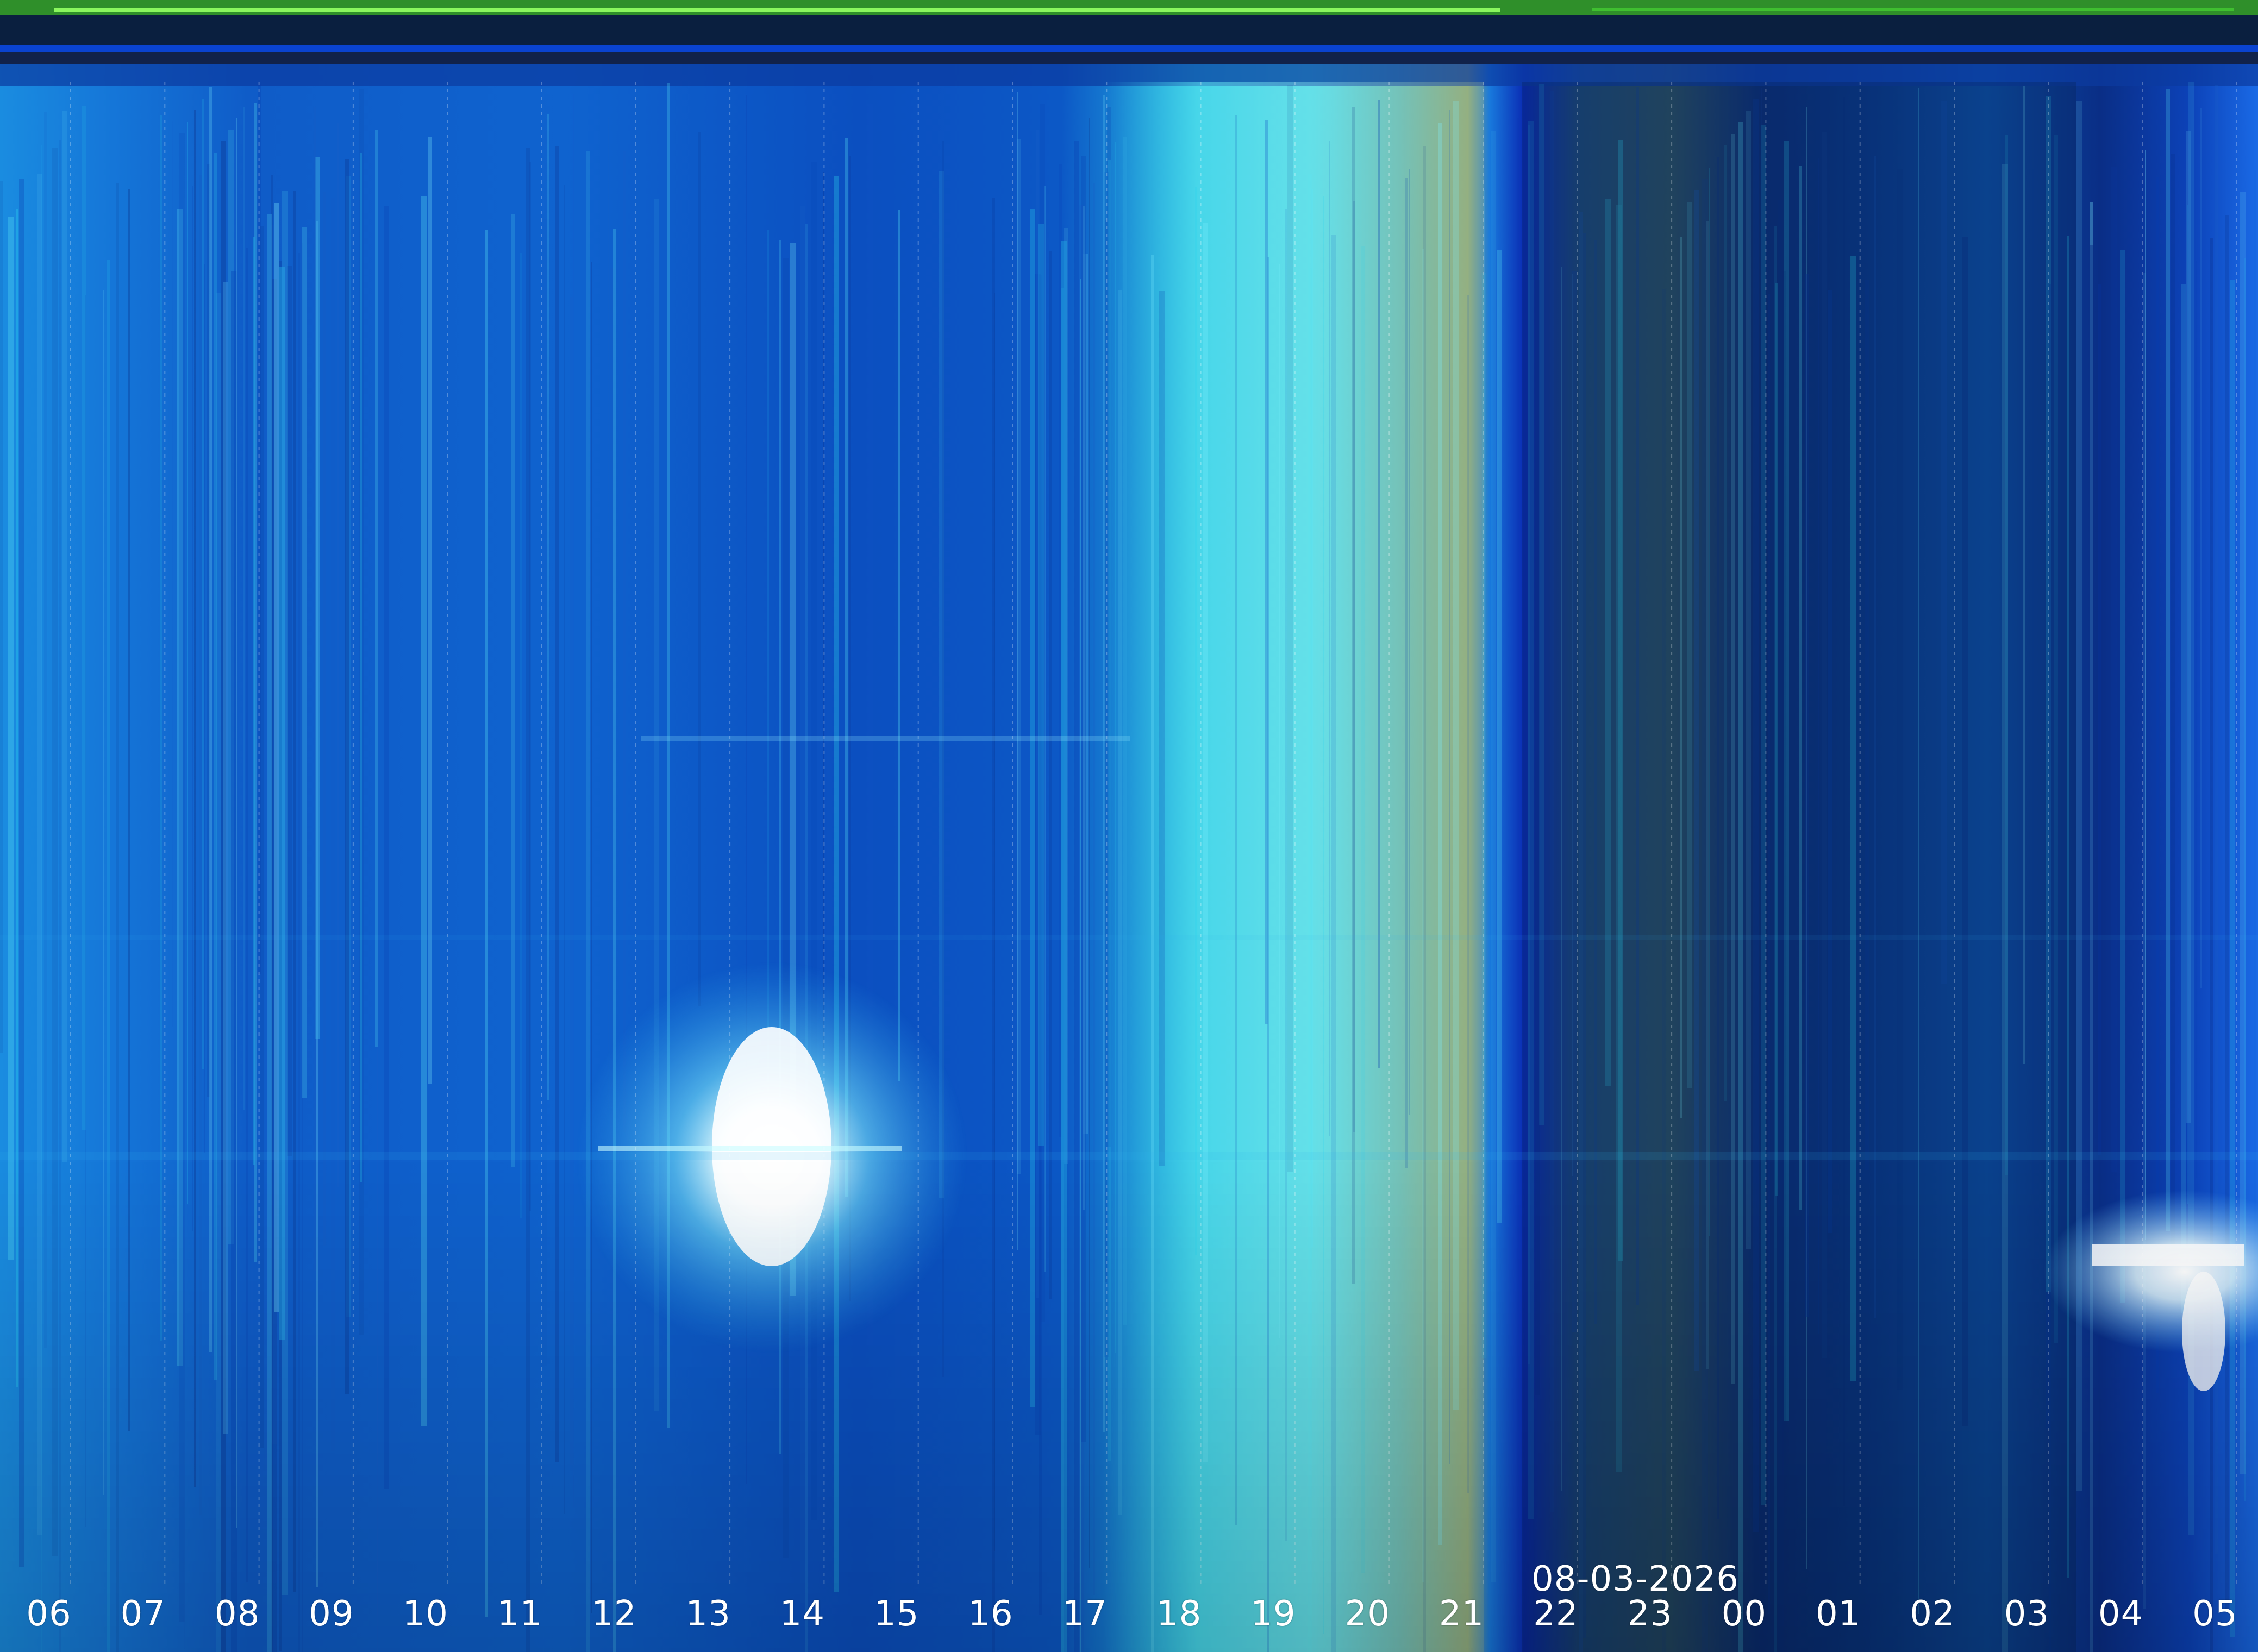 The width and height of the screenshot is (2258, 1652). I want to click on hour-label-14: 14, so click(802, 1614).